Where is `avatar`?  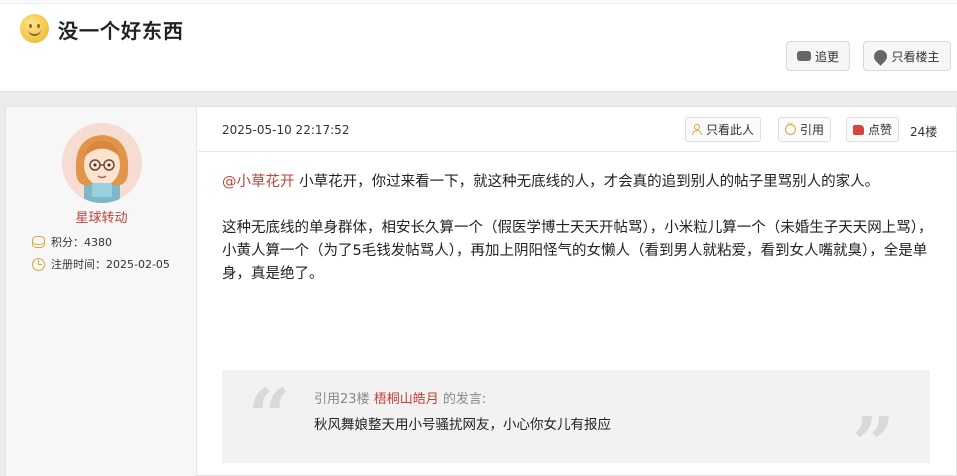
avatar is located at coordinates (102, 163).